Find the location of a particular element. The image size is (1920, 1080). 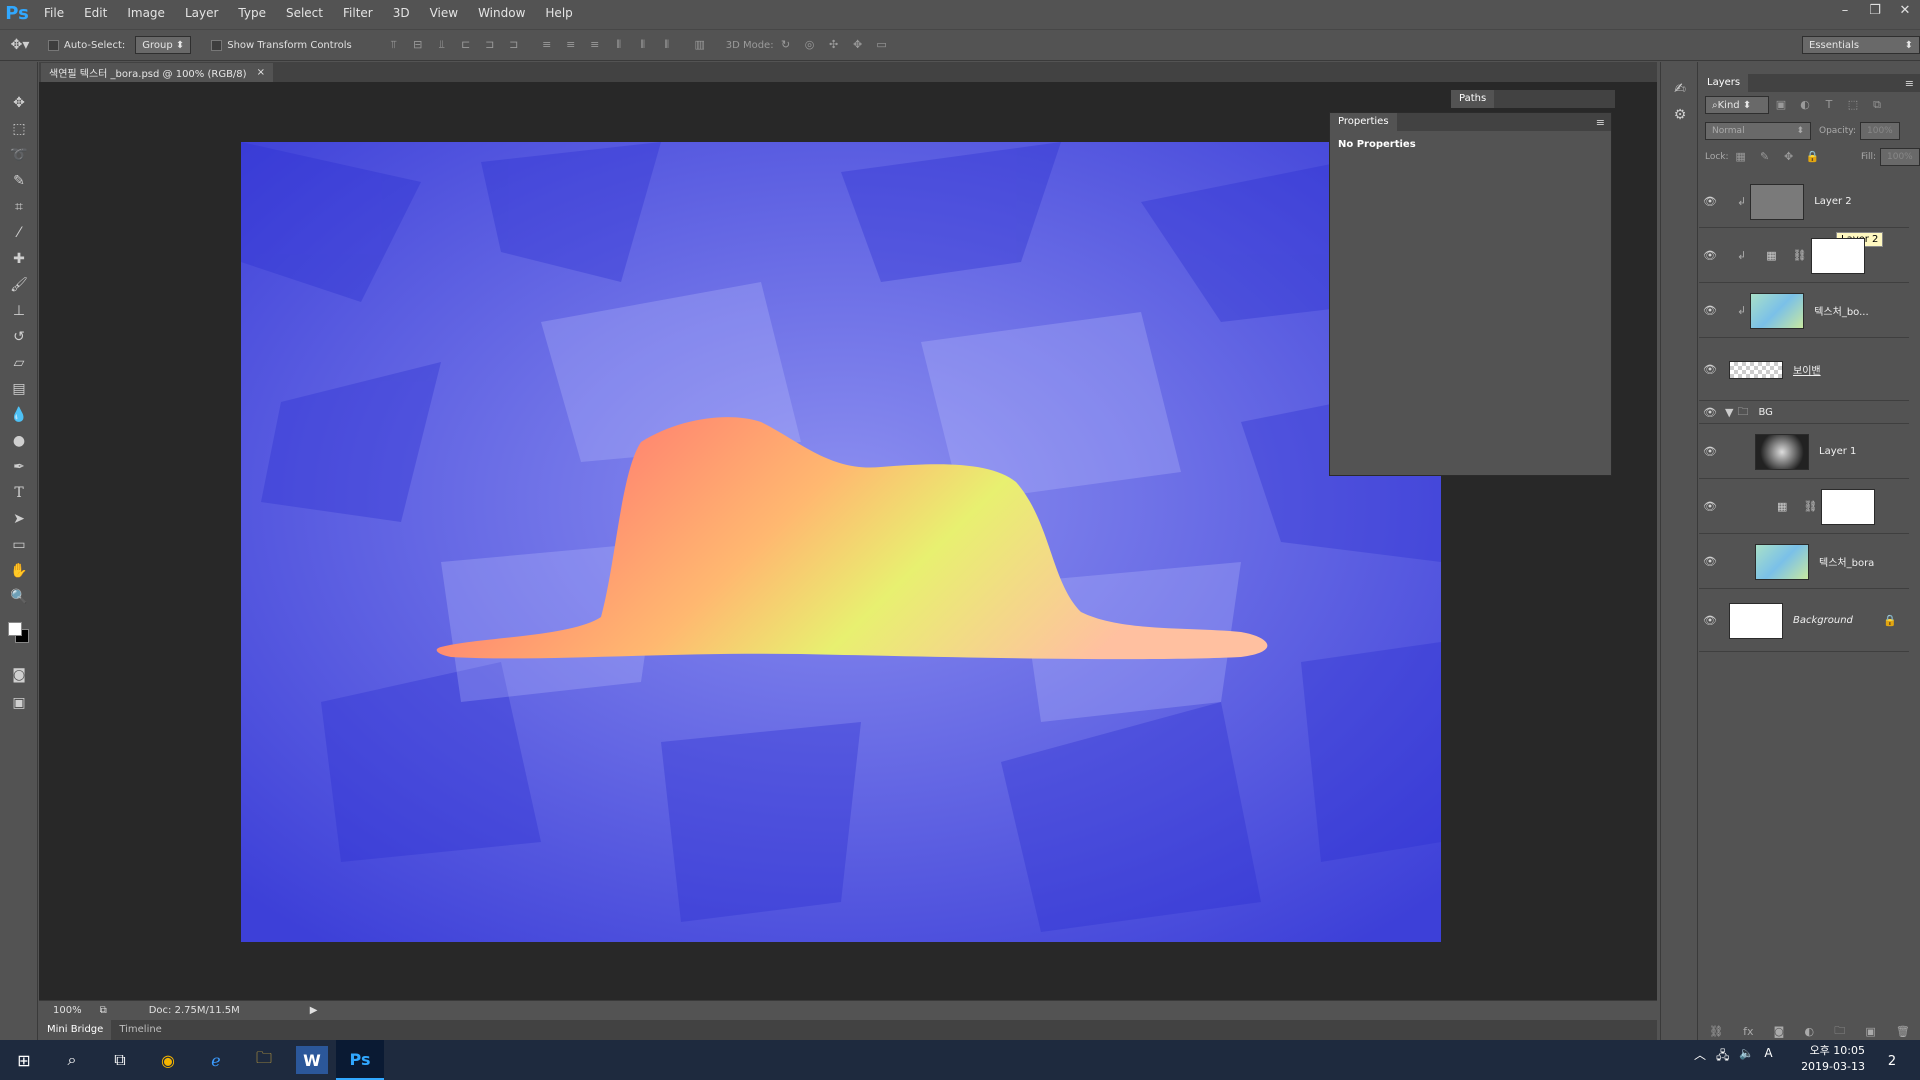

chrome-icon: ◉ is located at coordinates (168, 1060).